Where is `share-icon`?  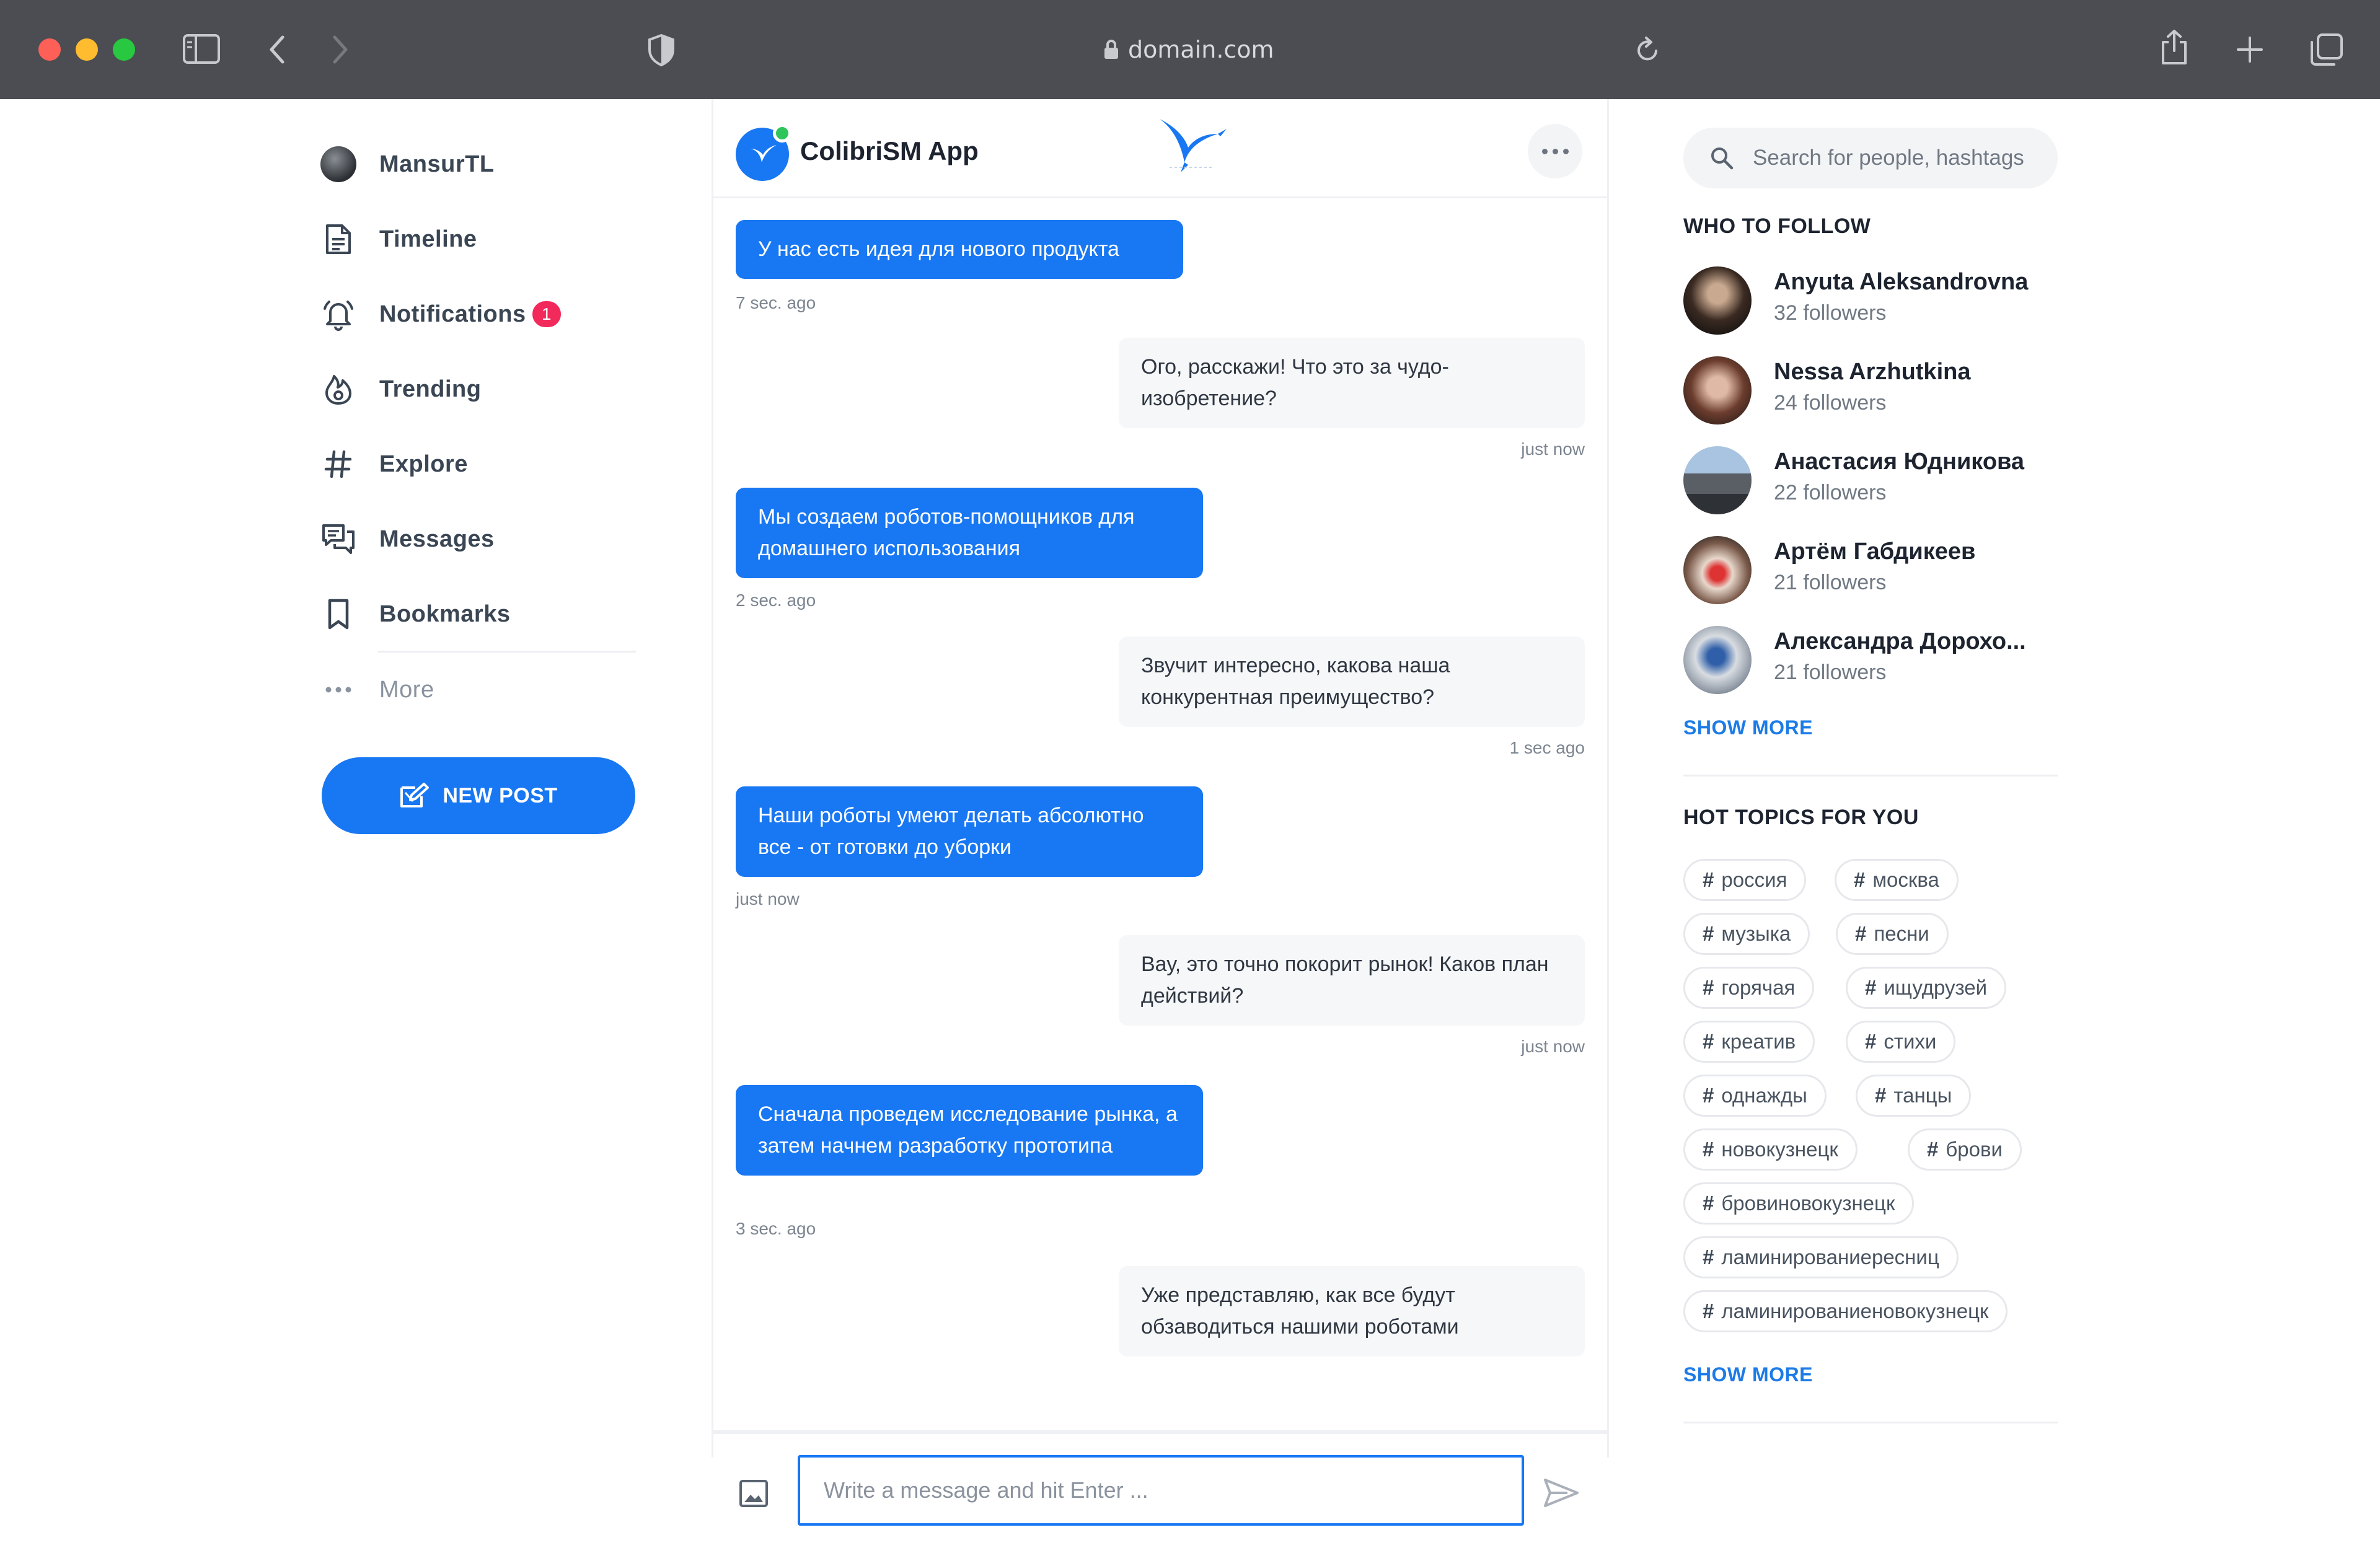 share-icon is located at coordinates (2174, 47).